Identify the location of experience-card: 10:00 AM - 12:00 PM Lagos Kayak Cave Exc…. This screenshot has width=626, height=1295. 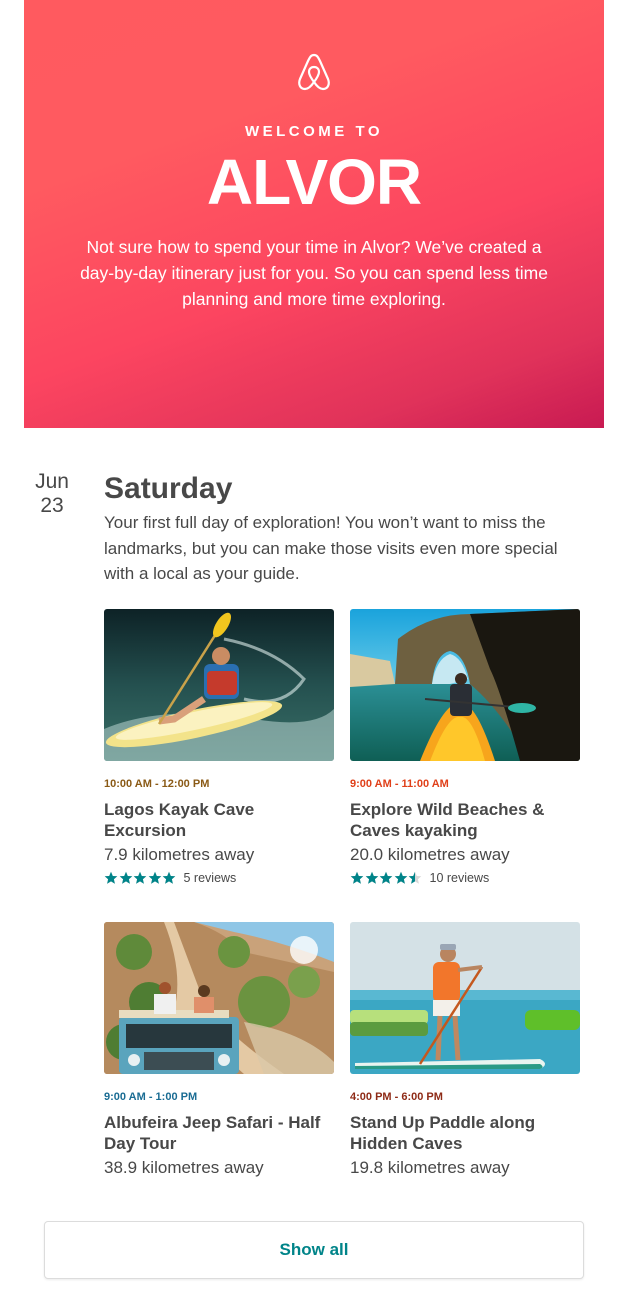
(219, 747).